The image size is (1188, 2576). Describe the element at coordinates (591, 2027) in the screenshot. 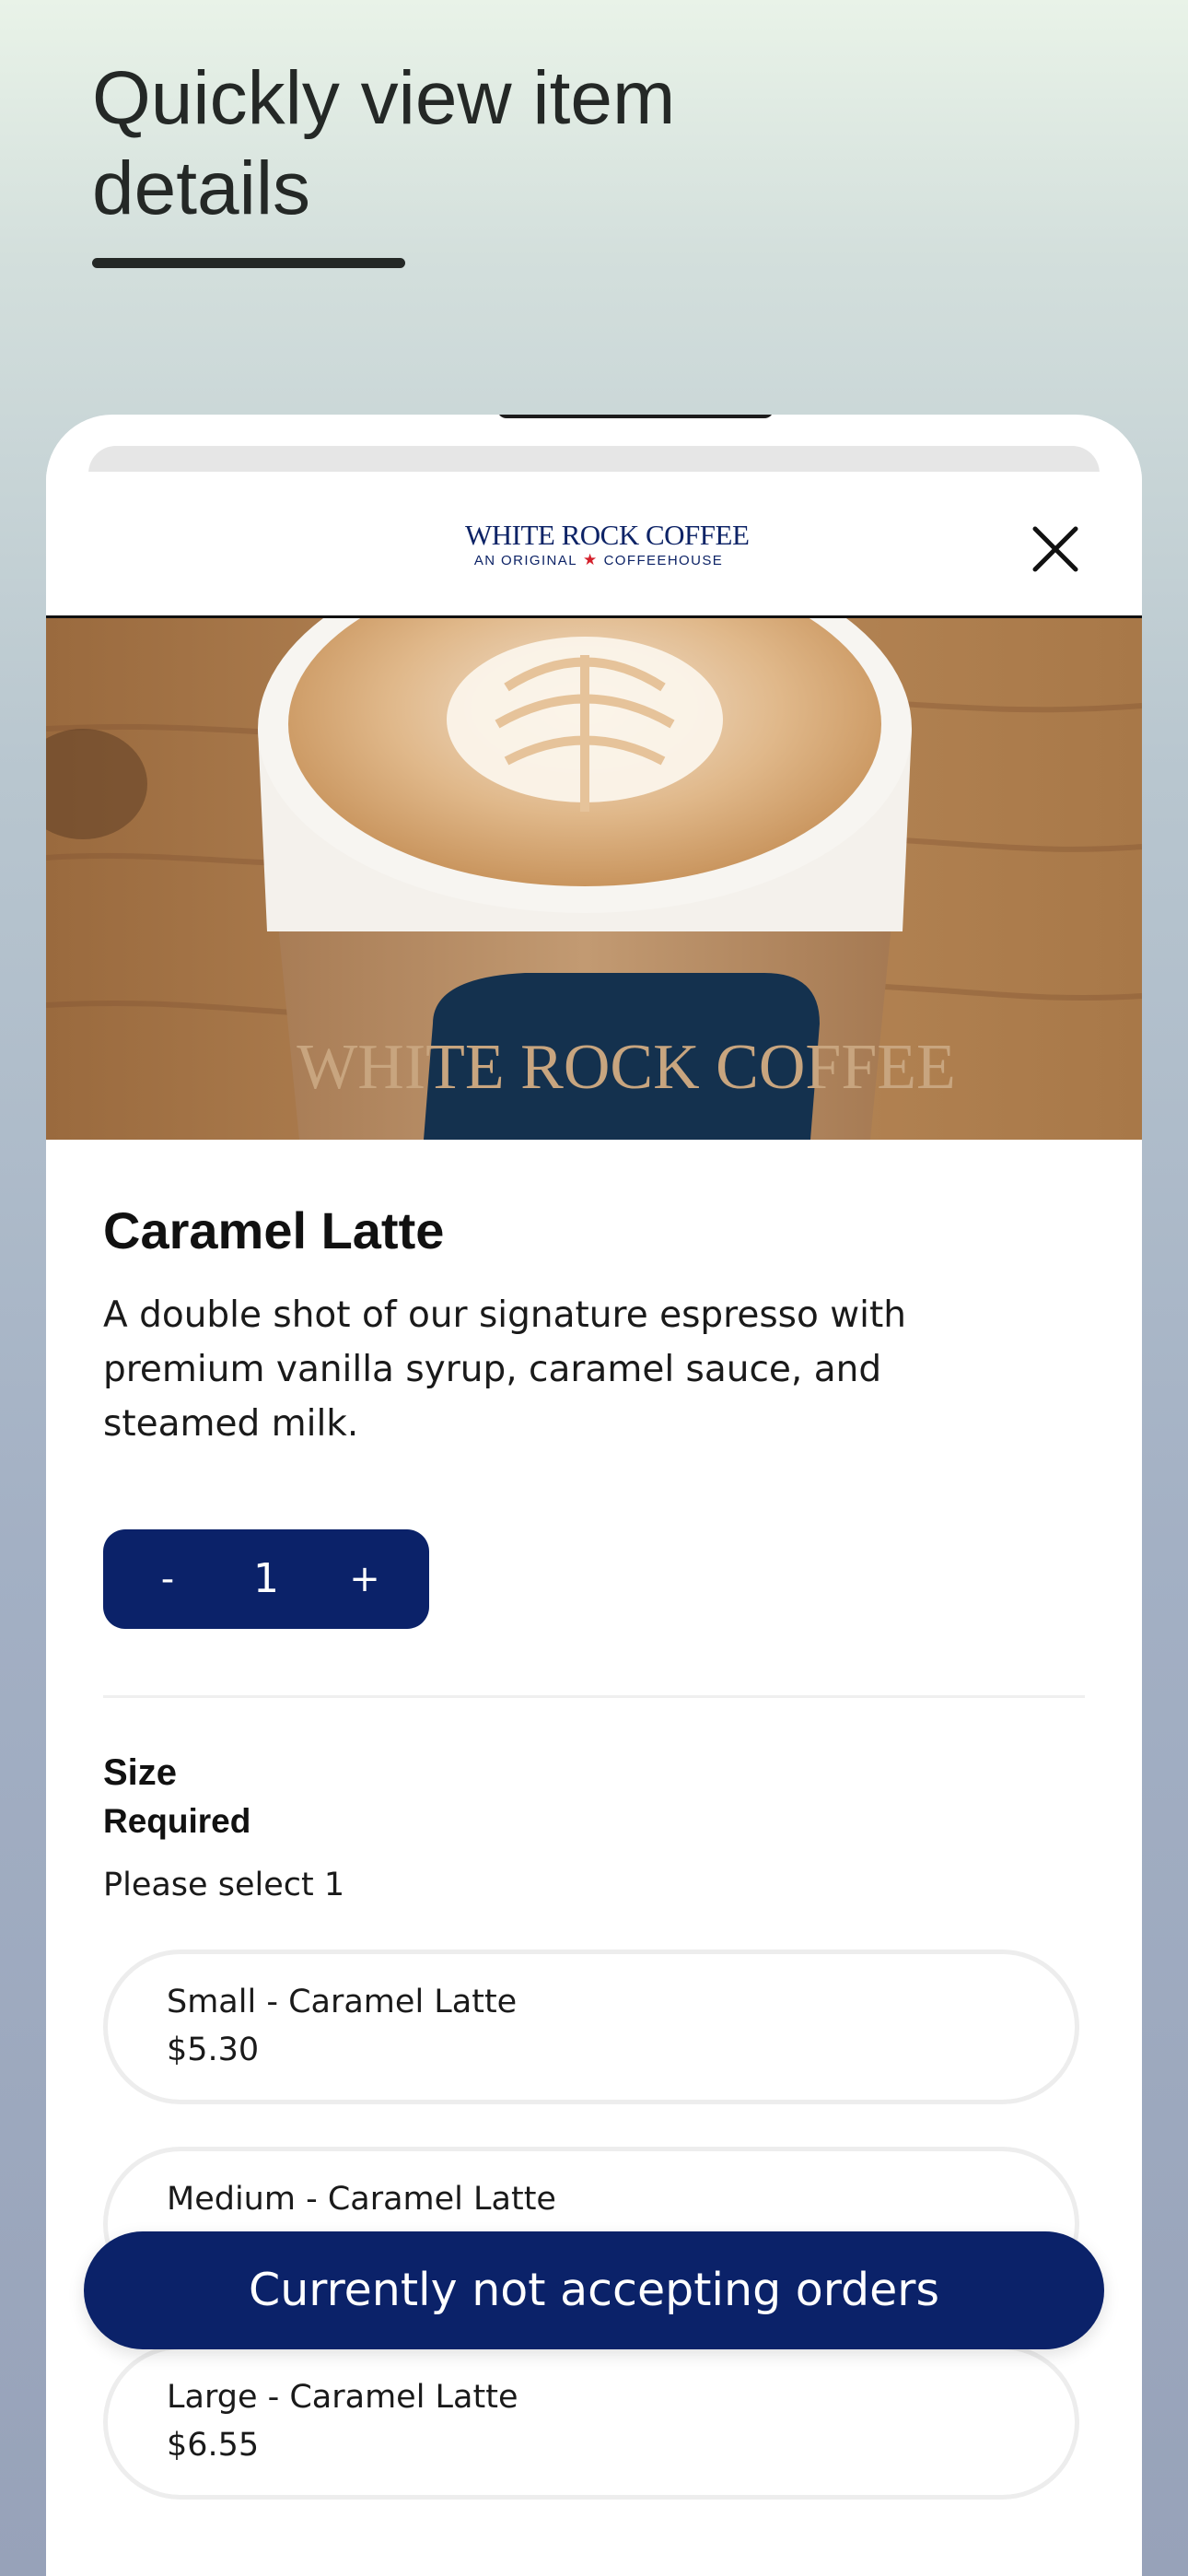

I see `size-option-small: Small - Caramel Latte $5.30` at that location.